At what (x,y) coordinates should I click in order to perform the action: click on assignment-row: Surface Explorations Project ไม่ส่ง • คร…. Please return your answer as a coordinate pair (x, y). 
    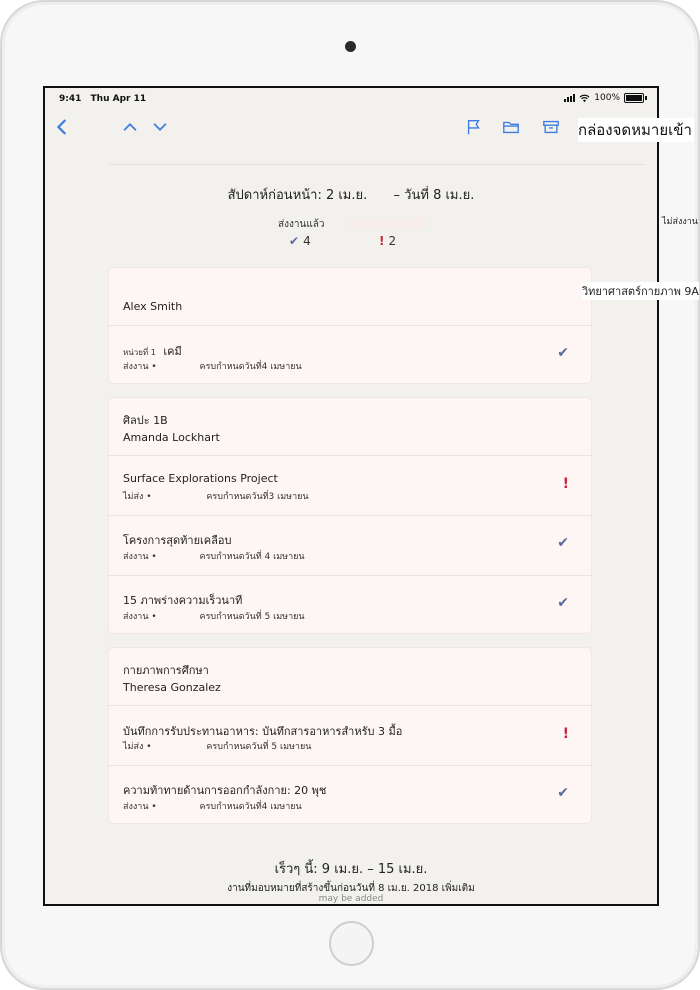
    Looking at the image, I should click on (350, 485).